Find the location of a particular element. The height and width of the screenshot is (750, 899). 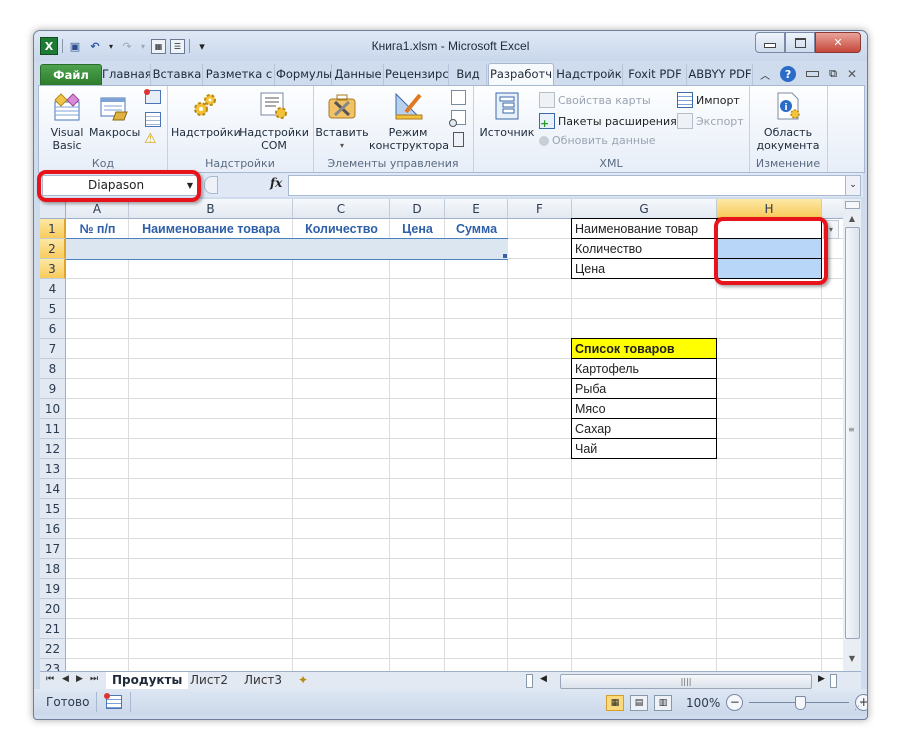

row-header-6: 6 is located at coordinates (53, 329).